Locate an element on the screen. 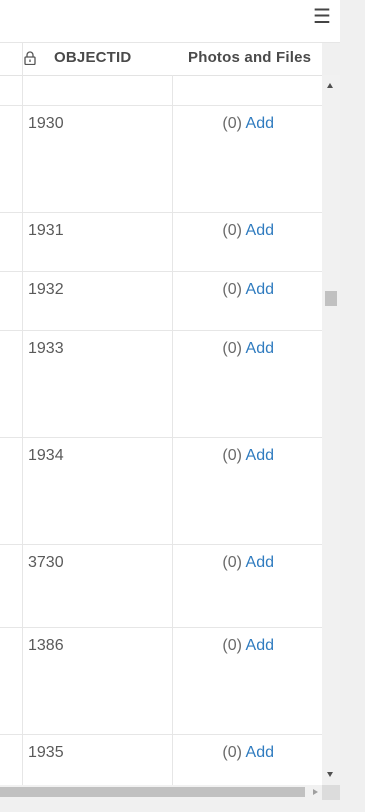 The image size is (365, 812). lock-icon is located at coordinates (30, 58).